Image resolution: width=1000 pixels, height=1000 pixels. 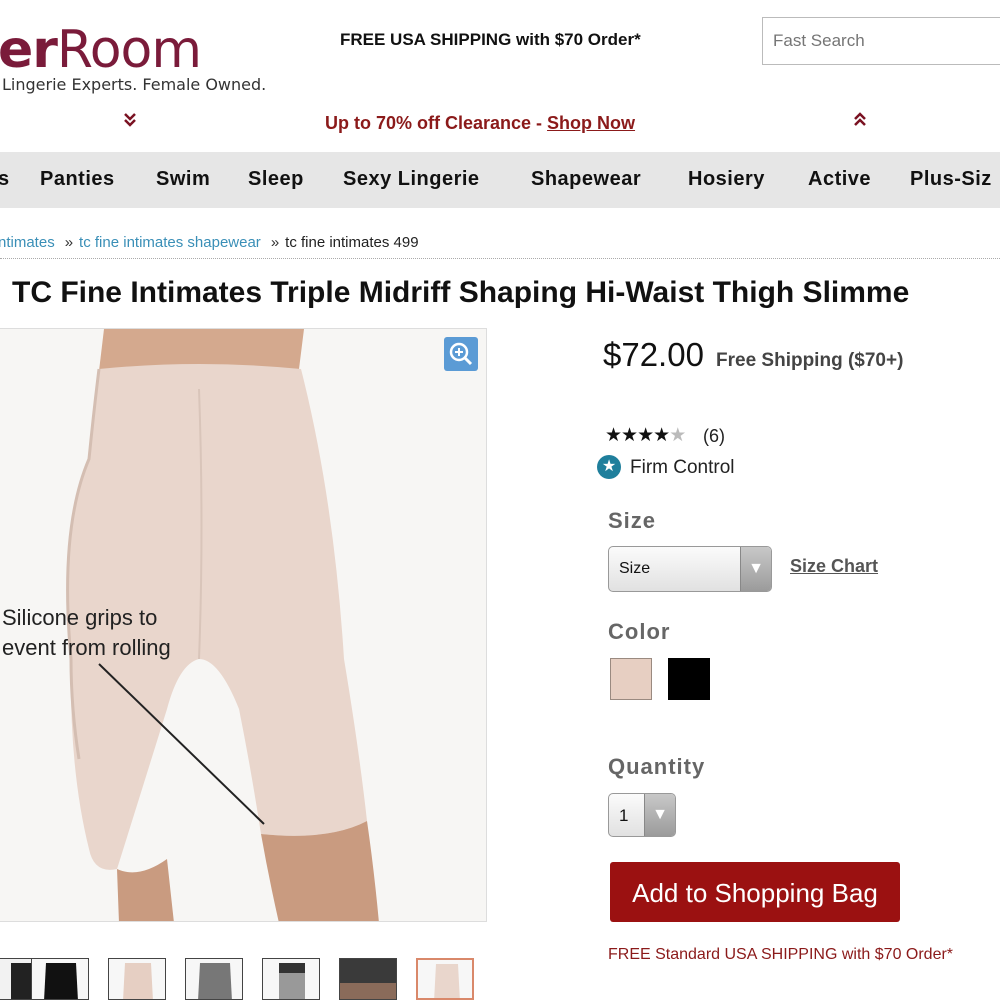 I want to click on site-tagline: Lingerie Experts. Female Owned., so click(x=134, y=84).